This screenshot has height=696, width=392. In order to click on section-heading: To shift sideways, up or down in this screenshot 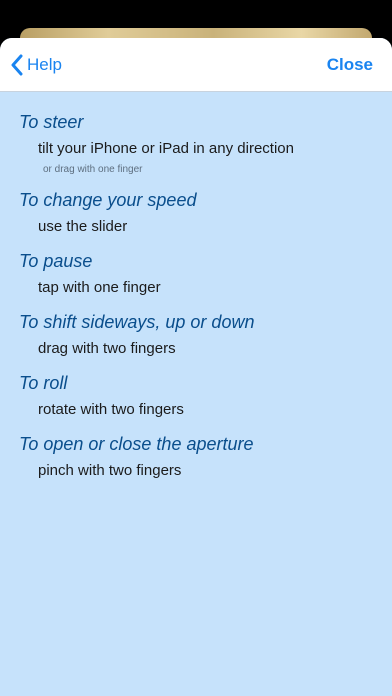, I will do `click(137, 322)`.